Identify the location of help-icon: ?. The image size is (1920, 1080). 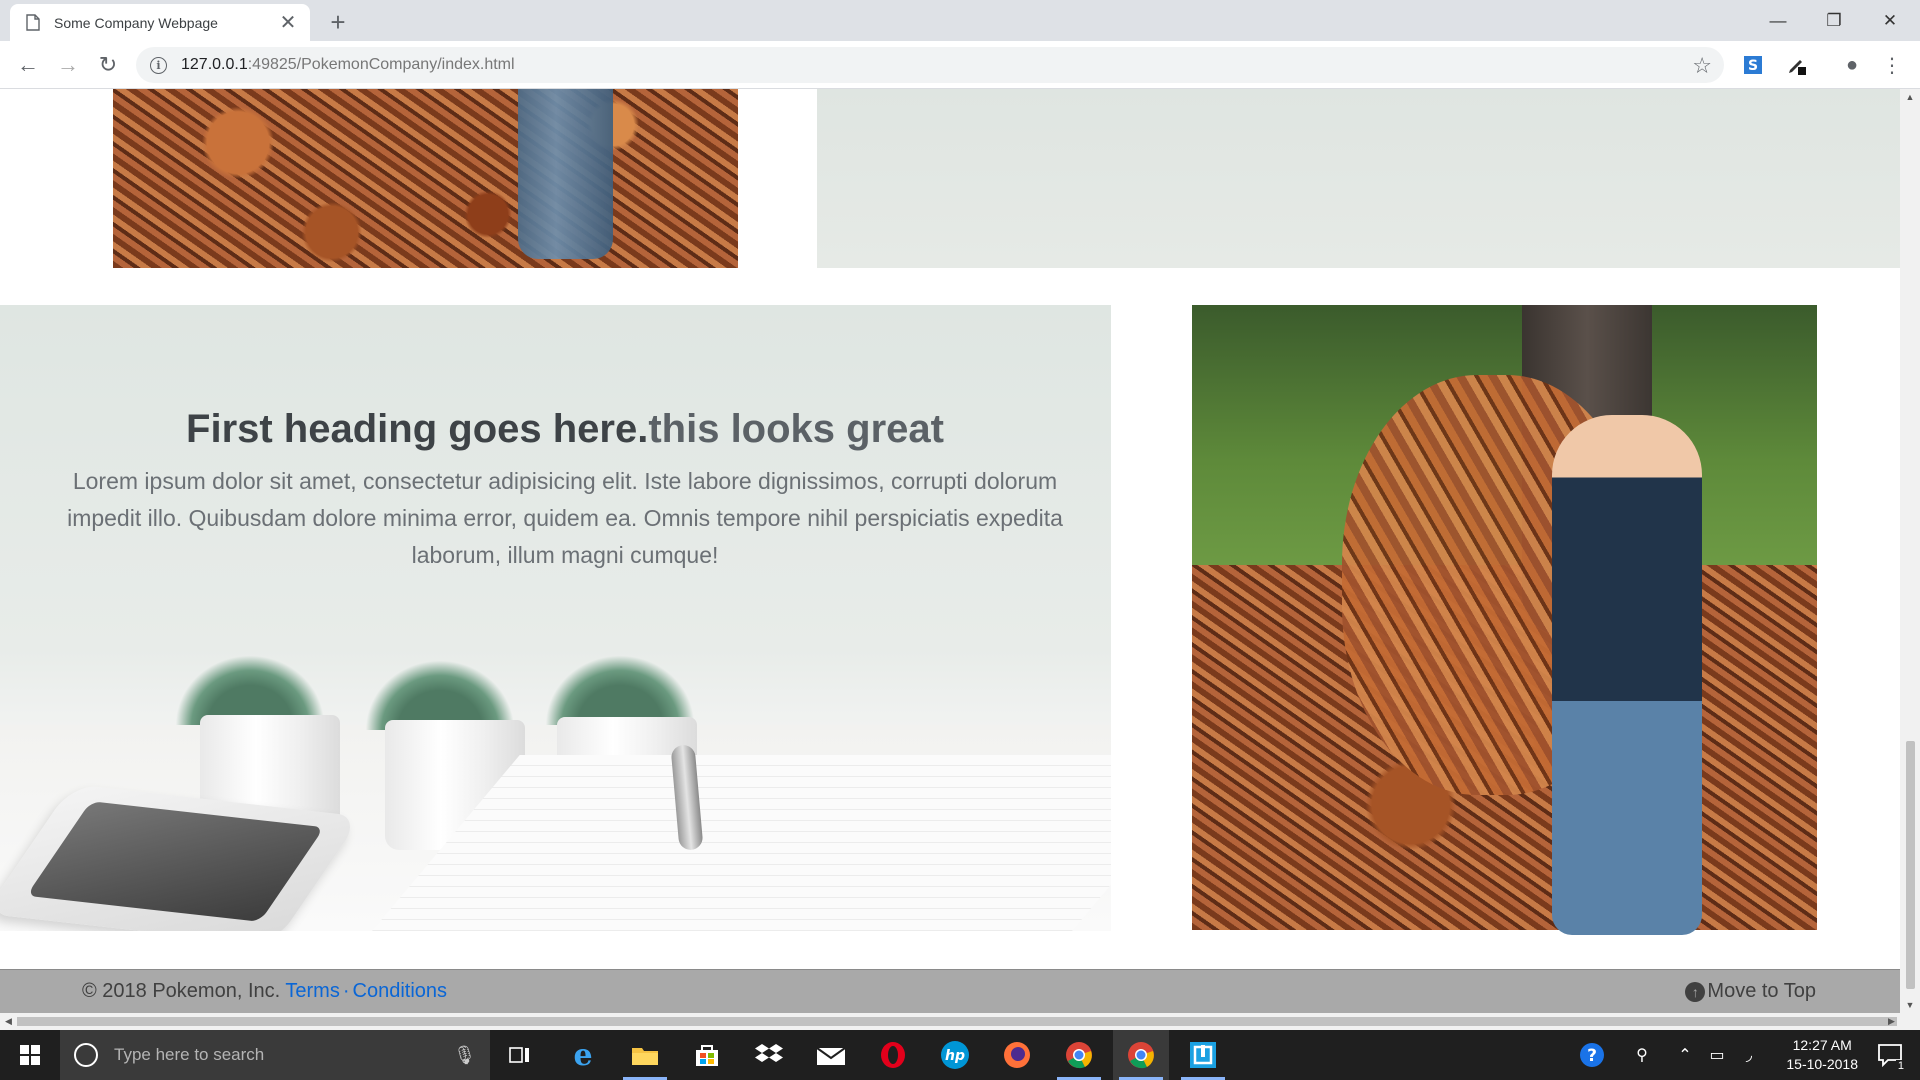
(1592, 1055).